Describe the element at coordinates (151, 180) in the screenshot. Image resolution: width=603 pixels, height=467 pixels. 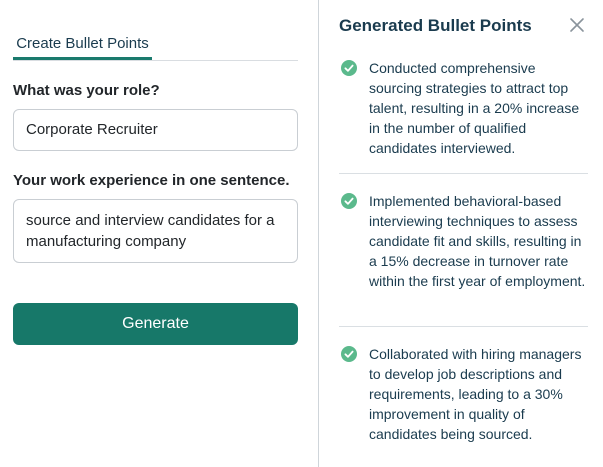
I see `experience-label: Your work experience in one sentence.` at that location.